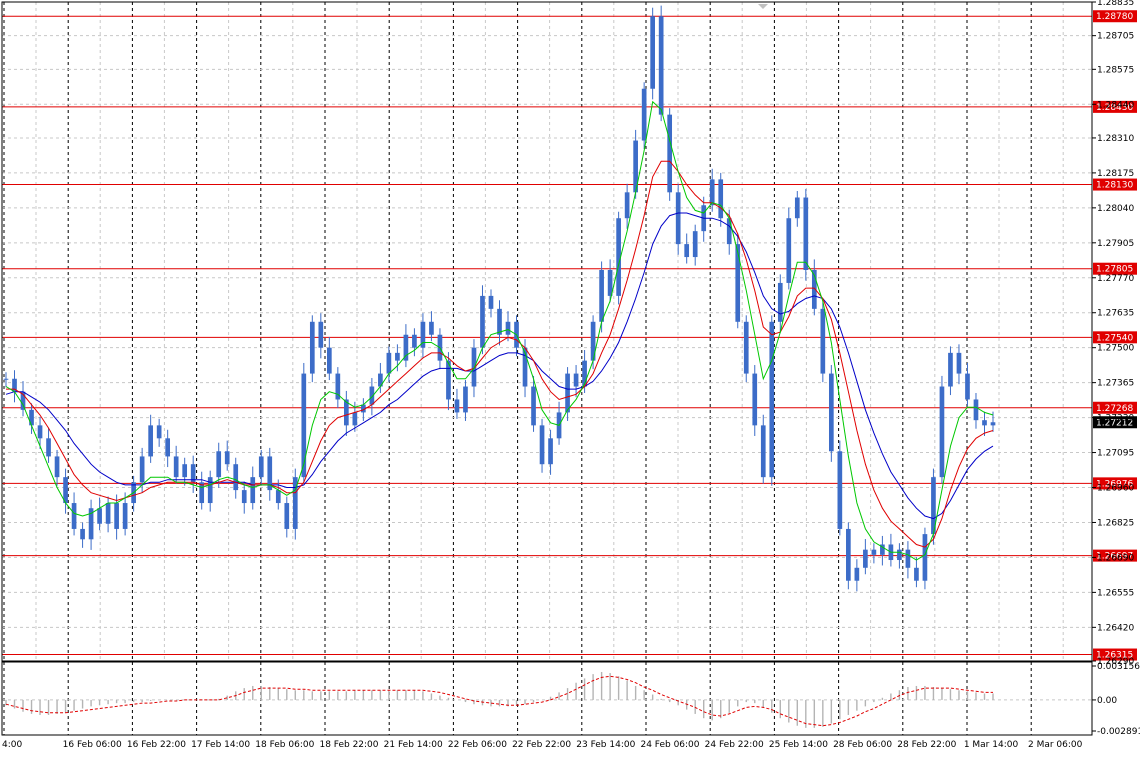 The height and width of the screenshot is (757, 1140). I want to click on price-tick-label: 1.27230, so click(1115, 419).